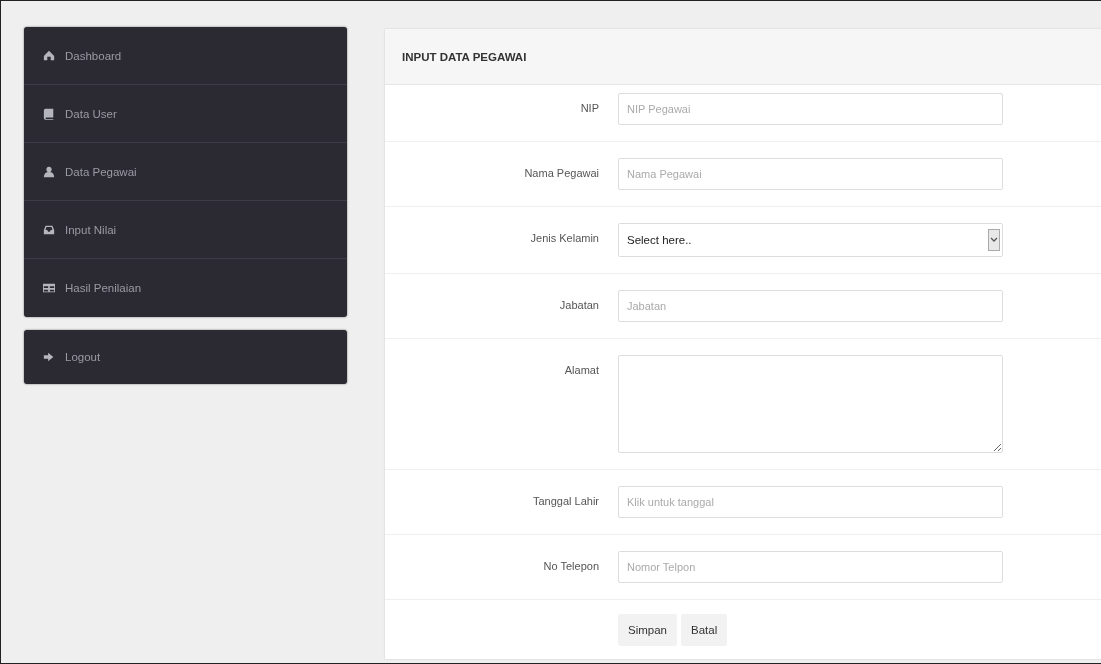  What do you see at coordinates (810, 502) in the screenshot?
I see `input-field: Klik untuk tanggal` at bounding box center [810, 502].